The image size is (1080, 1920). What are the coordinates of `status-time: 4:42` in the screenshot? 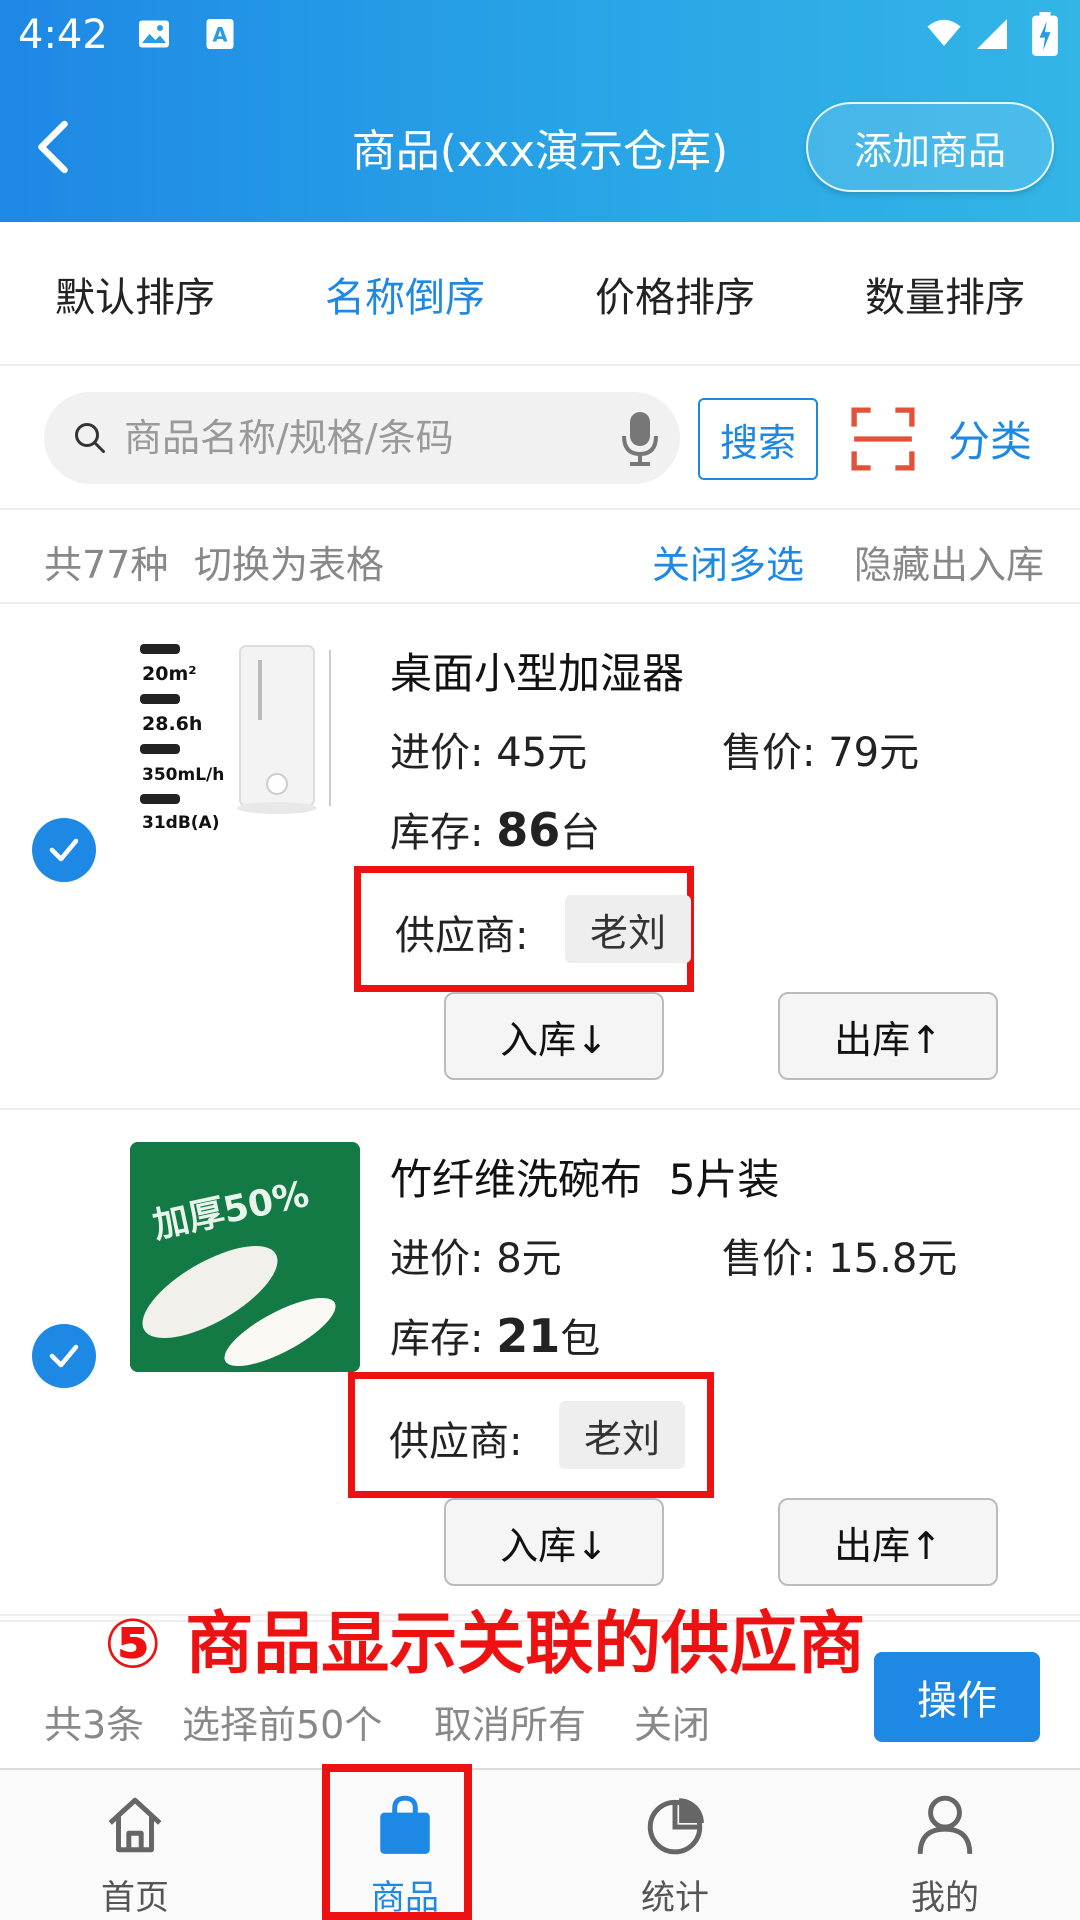 It's located at (63, 35).